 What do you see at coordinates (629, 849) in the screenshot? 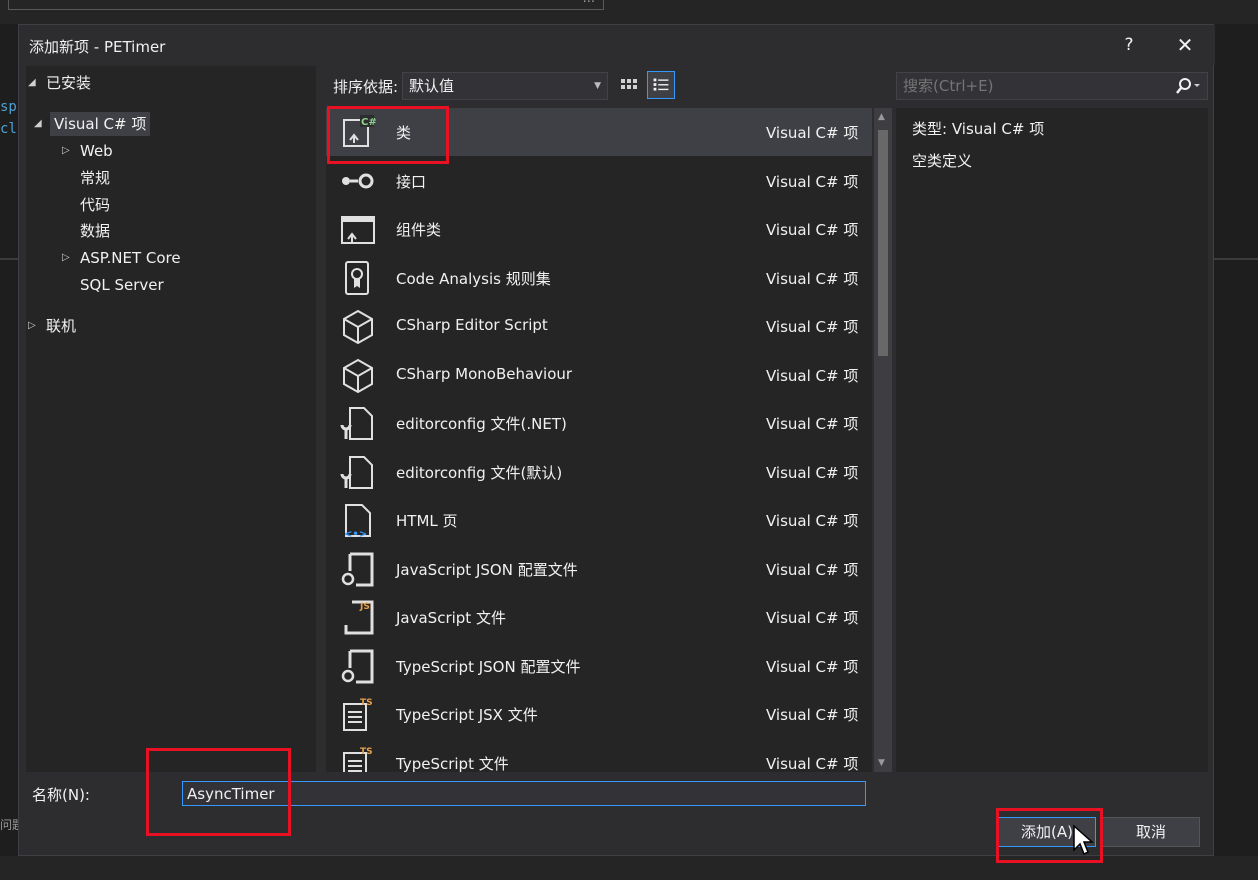
I see `ide-status-area: 问题` at bounding box center [629, 849].